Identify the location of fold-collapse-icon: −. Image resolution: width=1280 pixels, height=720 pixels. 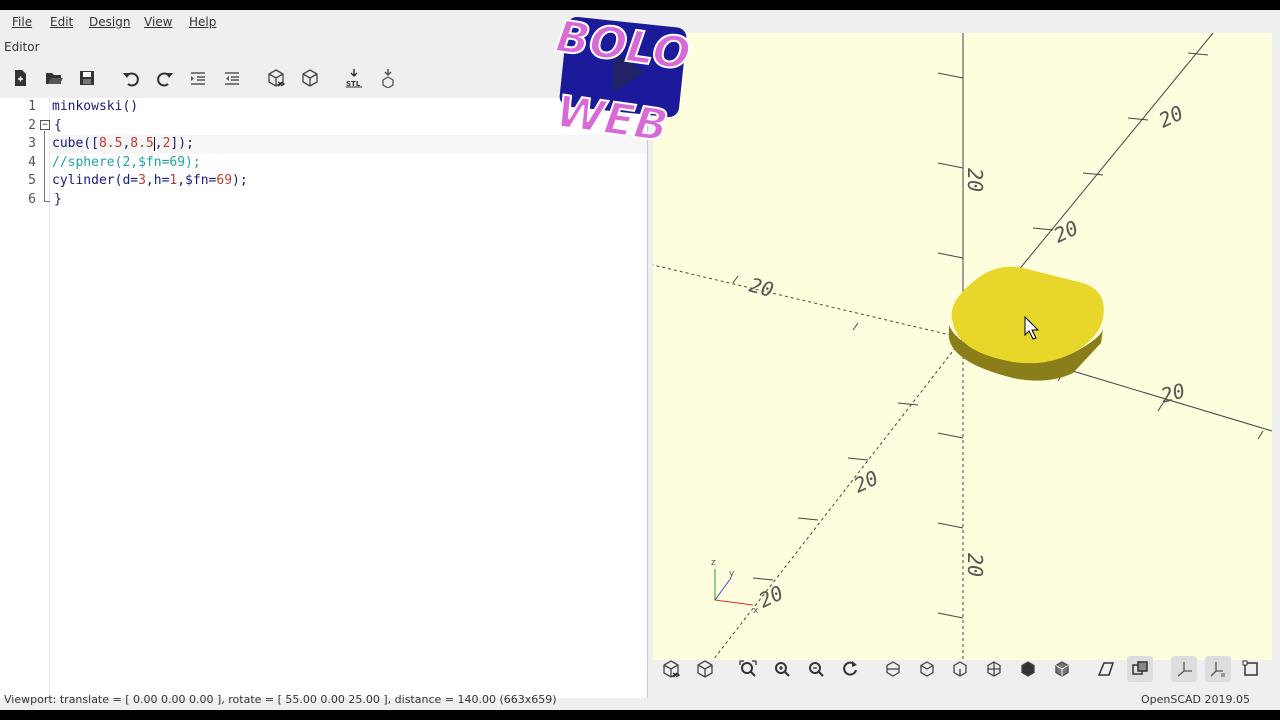
(45, 125).